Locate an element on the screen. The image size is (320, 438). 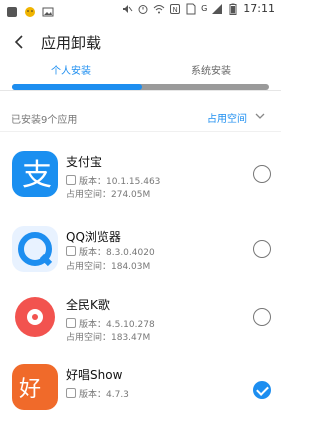
mute-icon is located at coordinates (127, 9).